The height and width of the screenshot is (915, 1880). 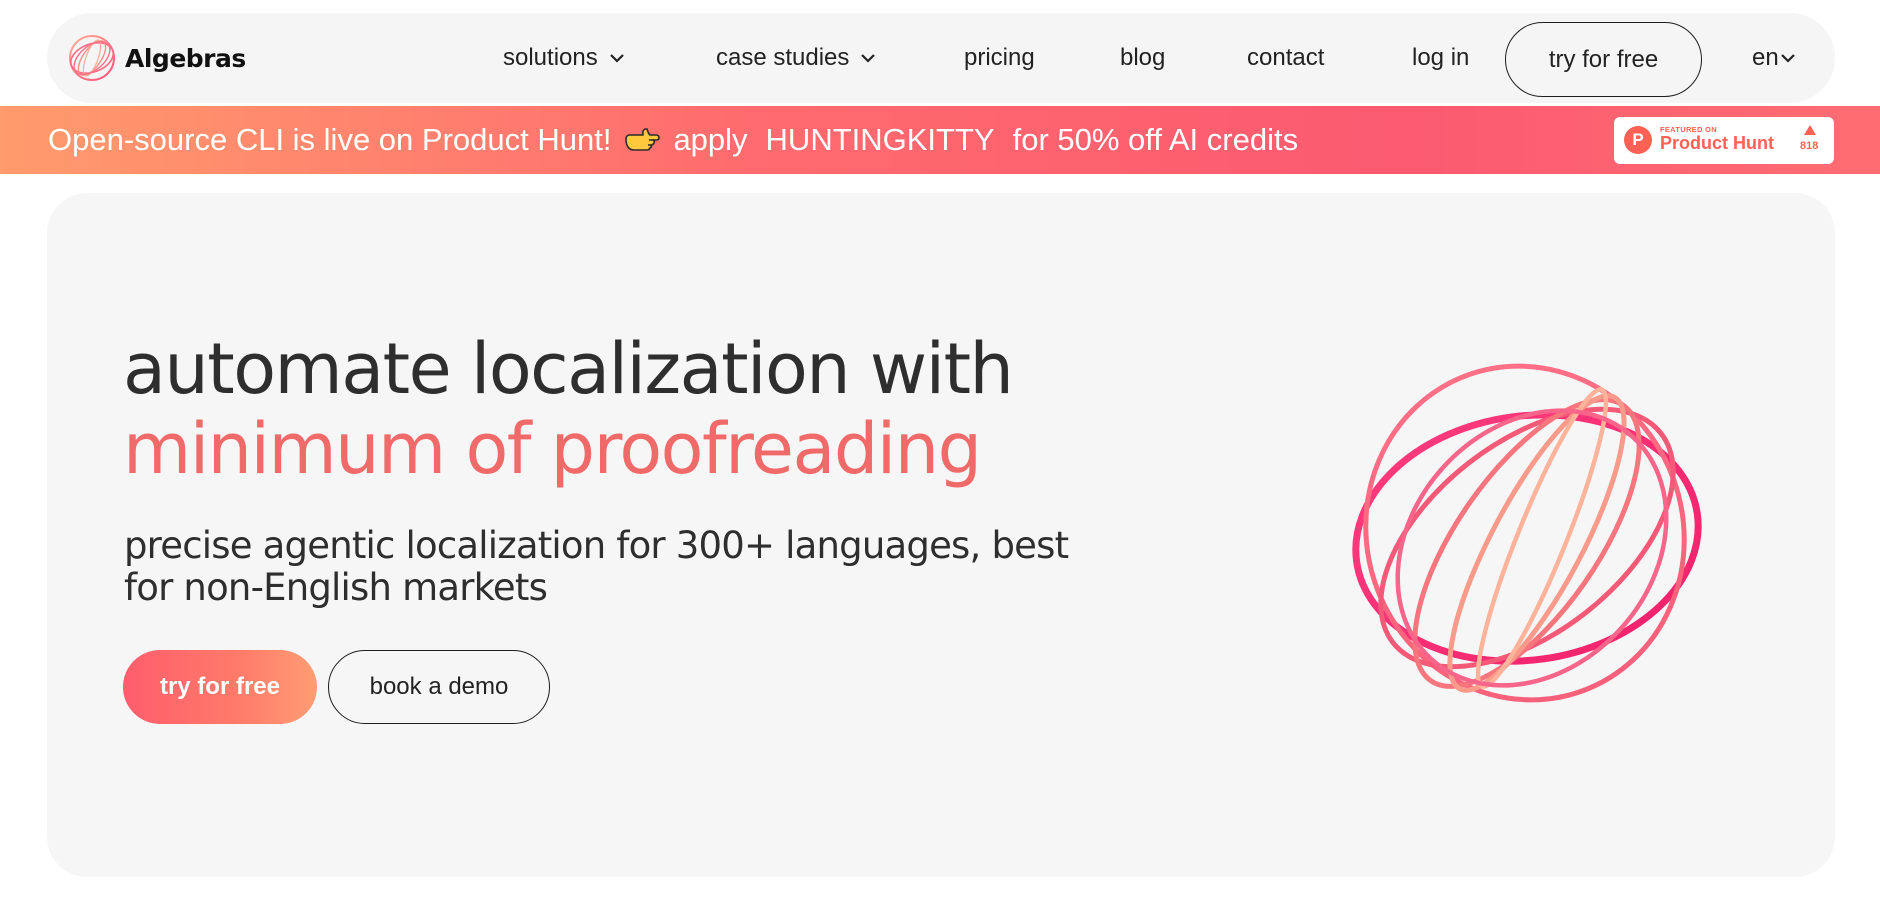 I want to click on product-hunt-logo-icon: P, so click(x=1638, y=140).